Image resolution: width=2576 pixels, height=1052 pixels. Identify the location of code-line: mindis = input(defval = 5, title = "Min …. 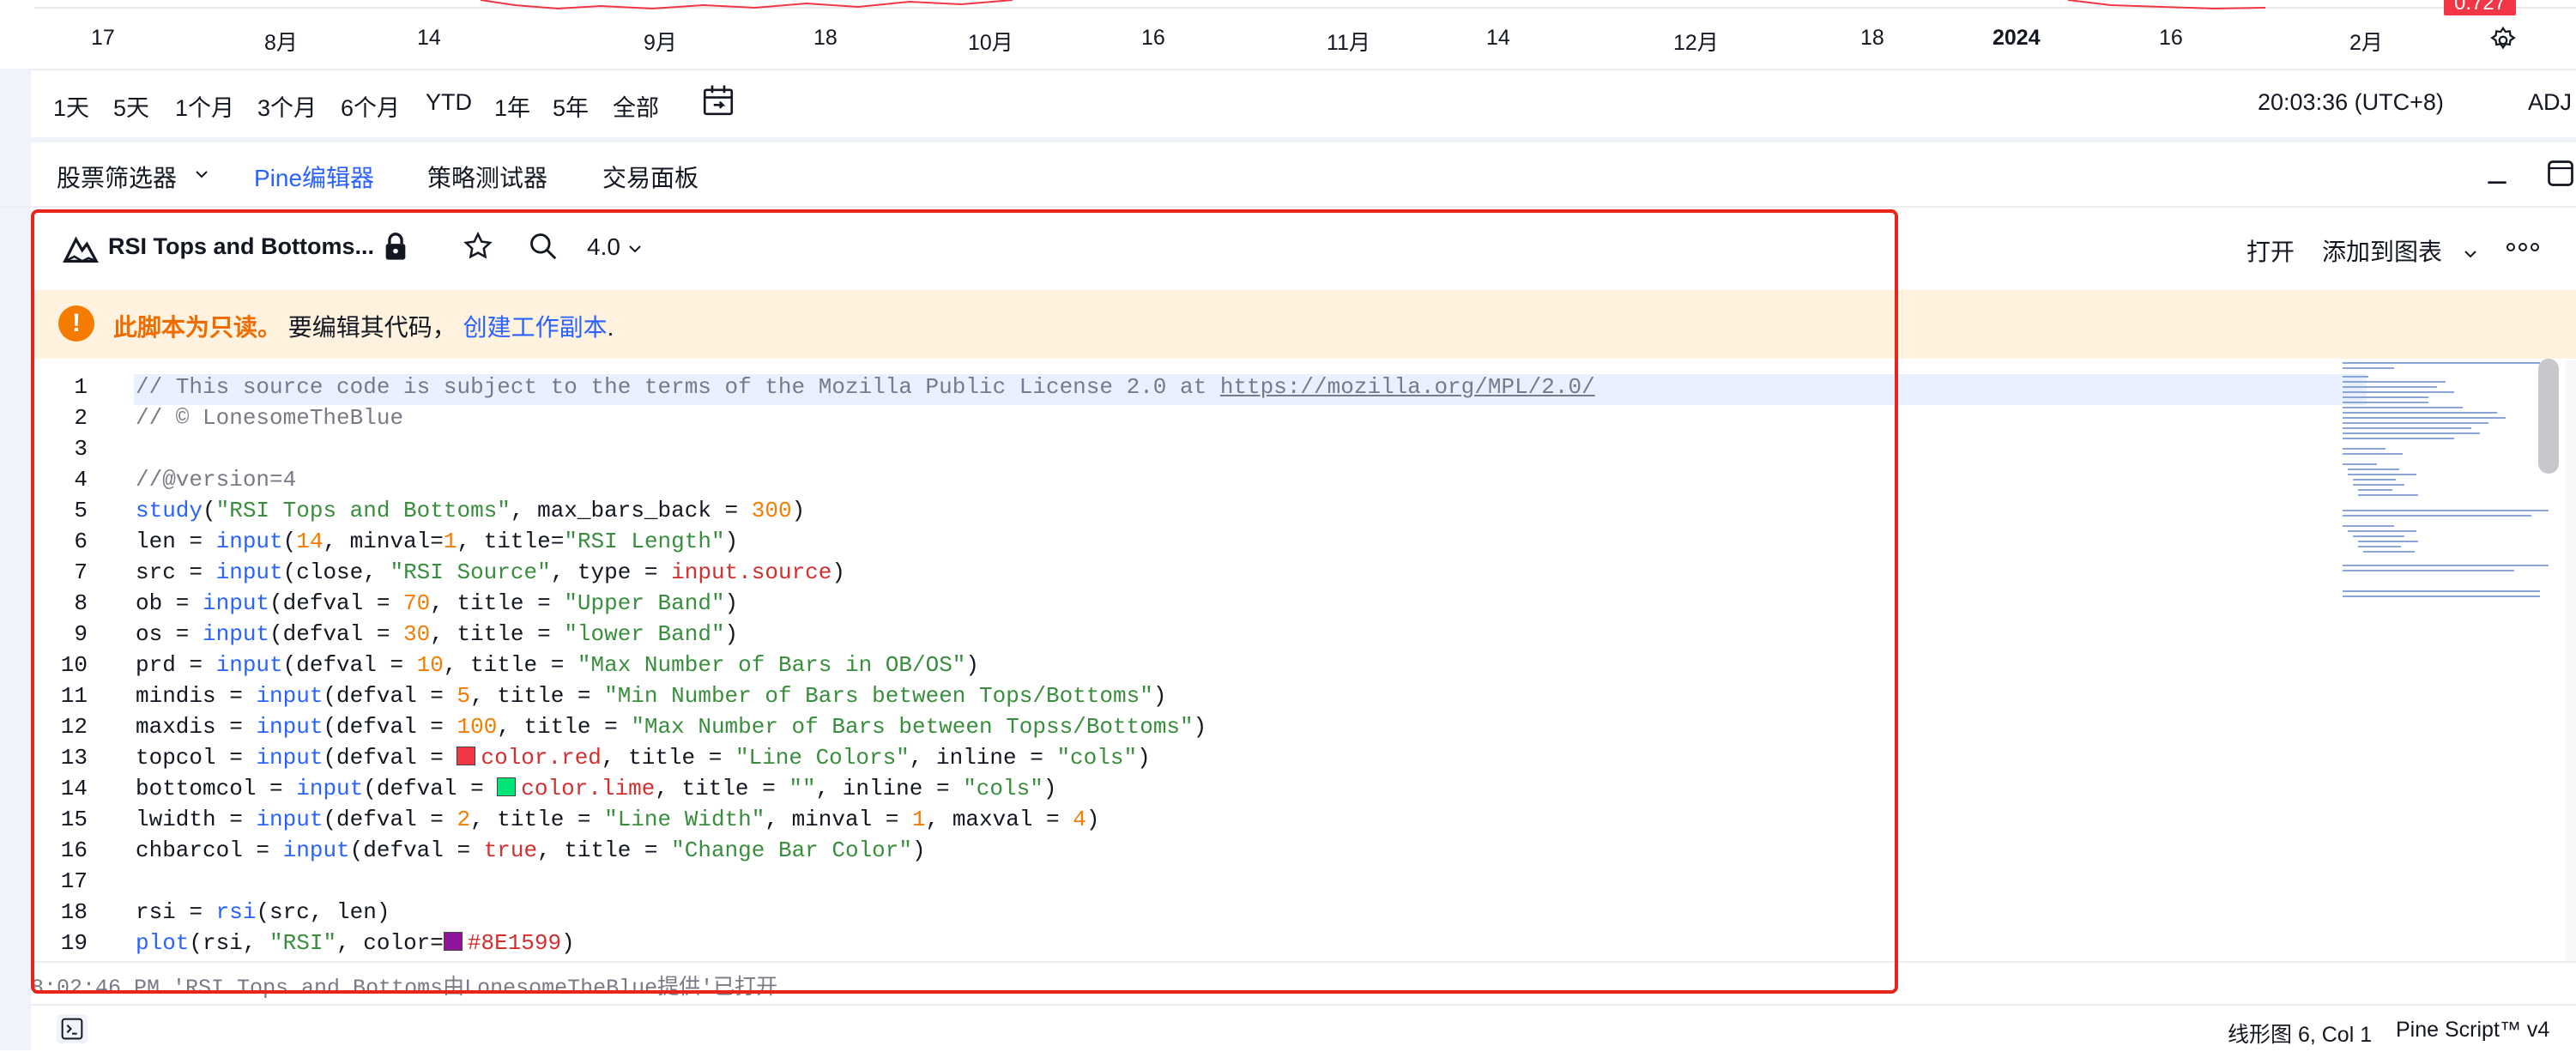
(651, 696).